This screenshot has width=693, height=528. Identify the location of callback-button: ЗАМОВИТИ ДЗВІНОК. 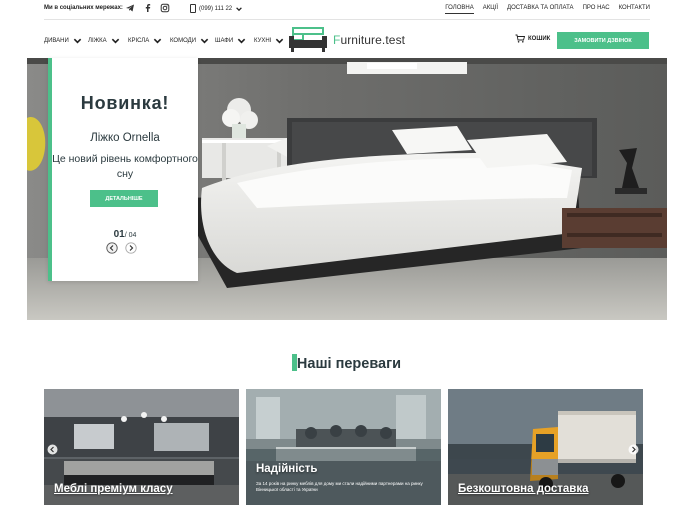
(603, 40).